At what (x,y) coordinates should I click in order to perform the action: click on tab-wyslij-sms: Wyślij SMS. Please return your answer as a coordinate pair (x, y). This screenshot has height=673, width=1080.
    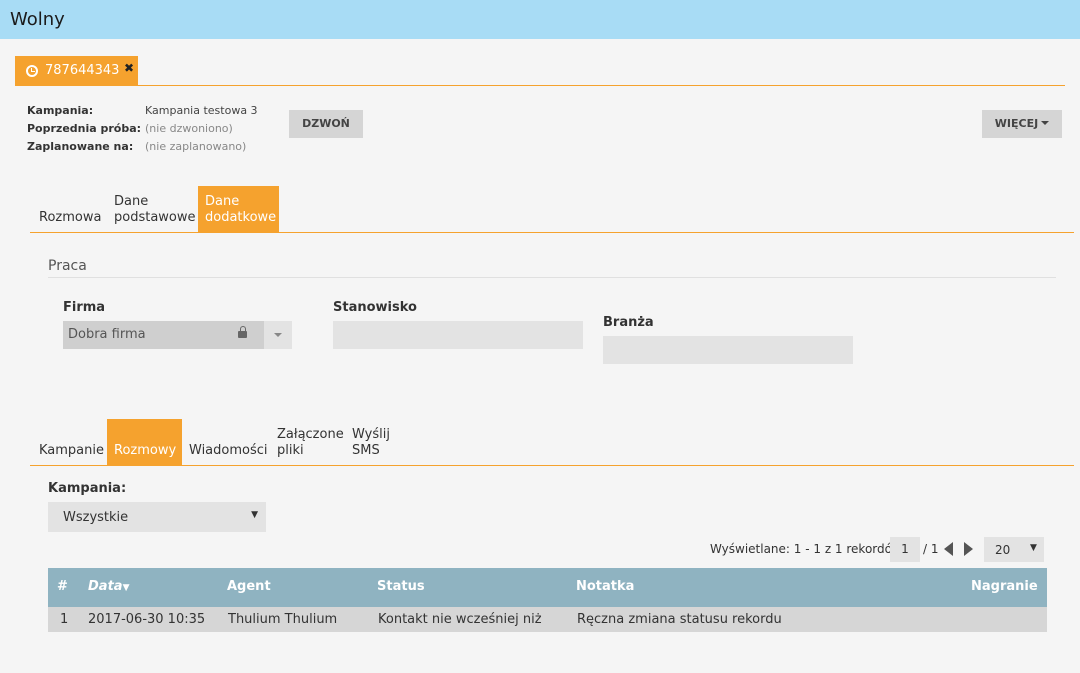
    Looking at the image, I should click on (375, 442).